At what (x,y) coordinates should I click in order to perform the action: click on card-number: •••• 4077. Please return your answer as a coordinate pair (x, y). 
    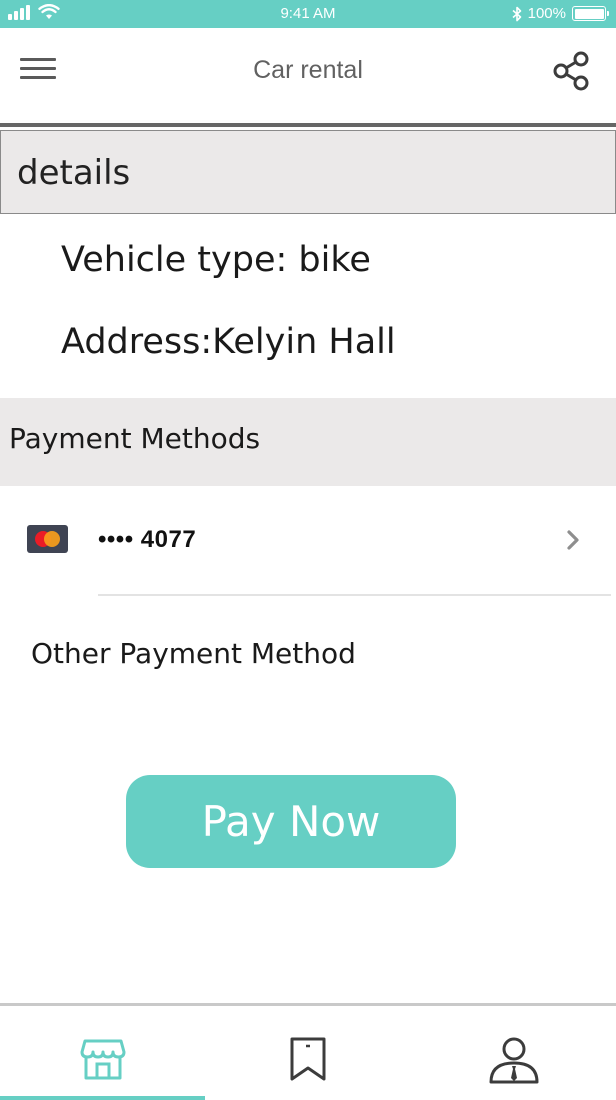
    Looking at the image, I should click on (147, 539).